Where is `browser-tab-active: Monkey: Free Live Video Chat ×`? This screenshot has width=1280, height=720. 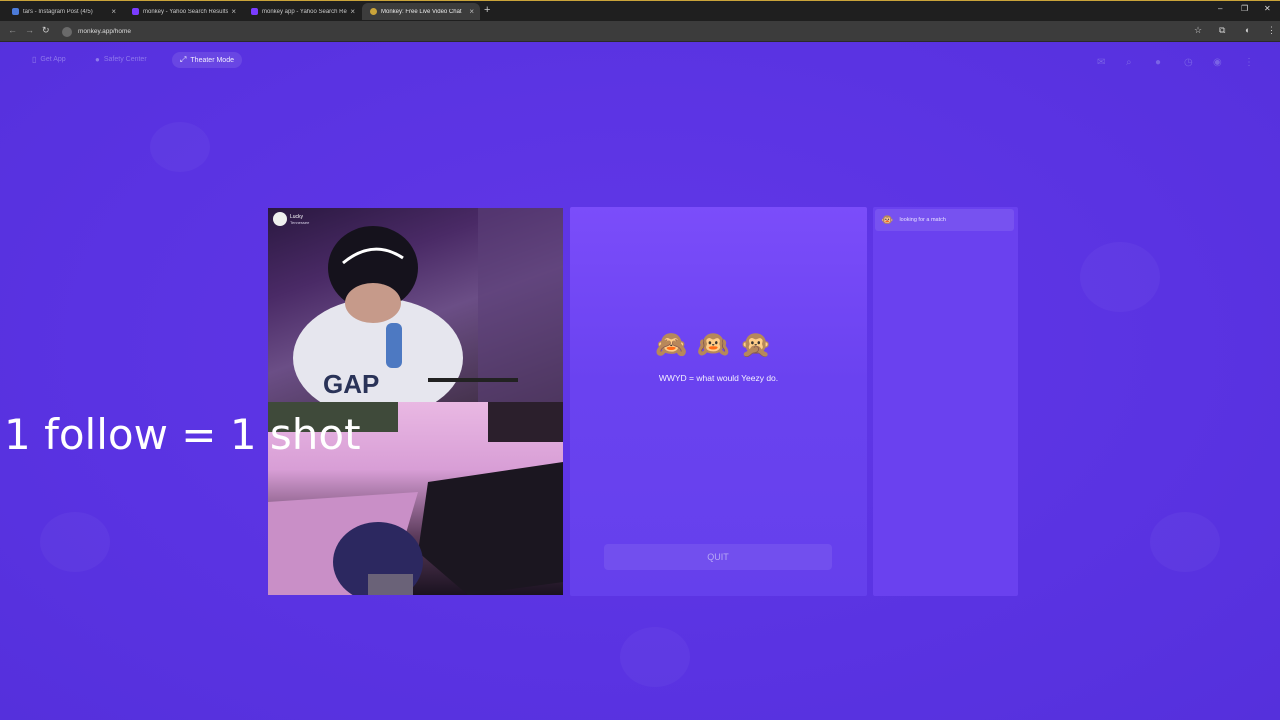
browser-tab-active: Monkey: Free Live Video Chat × is located at coordinates (421, 11).